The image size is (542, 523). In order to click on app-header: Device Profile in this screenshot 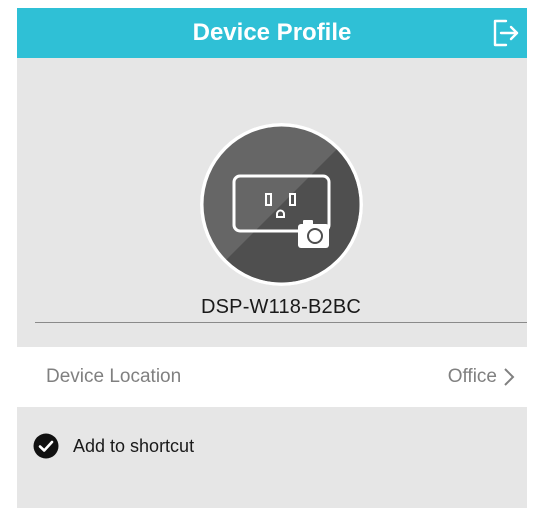, I will do `click(272, 33)`.